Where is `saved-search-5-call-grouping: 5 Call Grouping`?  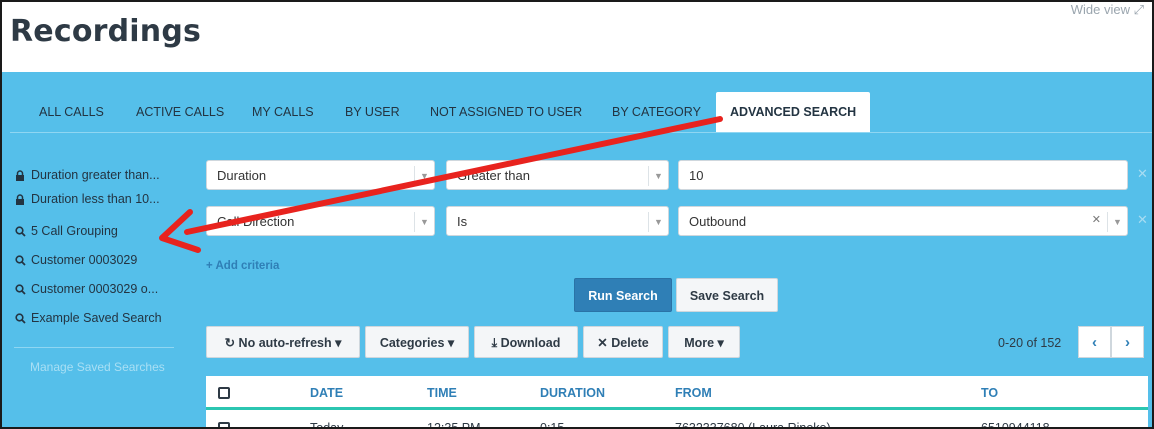 saved-search-5-call-grouping: 5 Call Grouping is located at coordinates (66, 231).